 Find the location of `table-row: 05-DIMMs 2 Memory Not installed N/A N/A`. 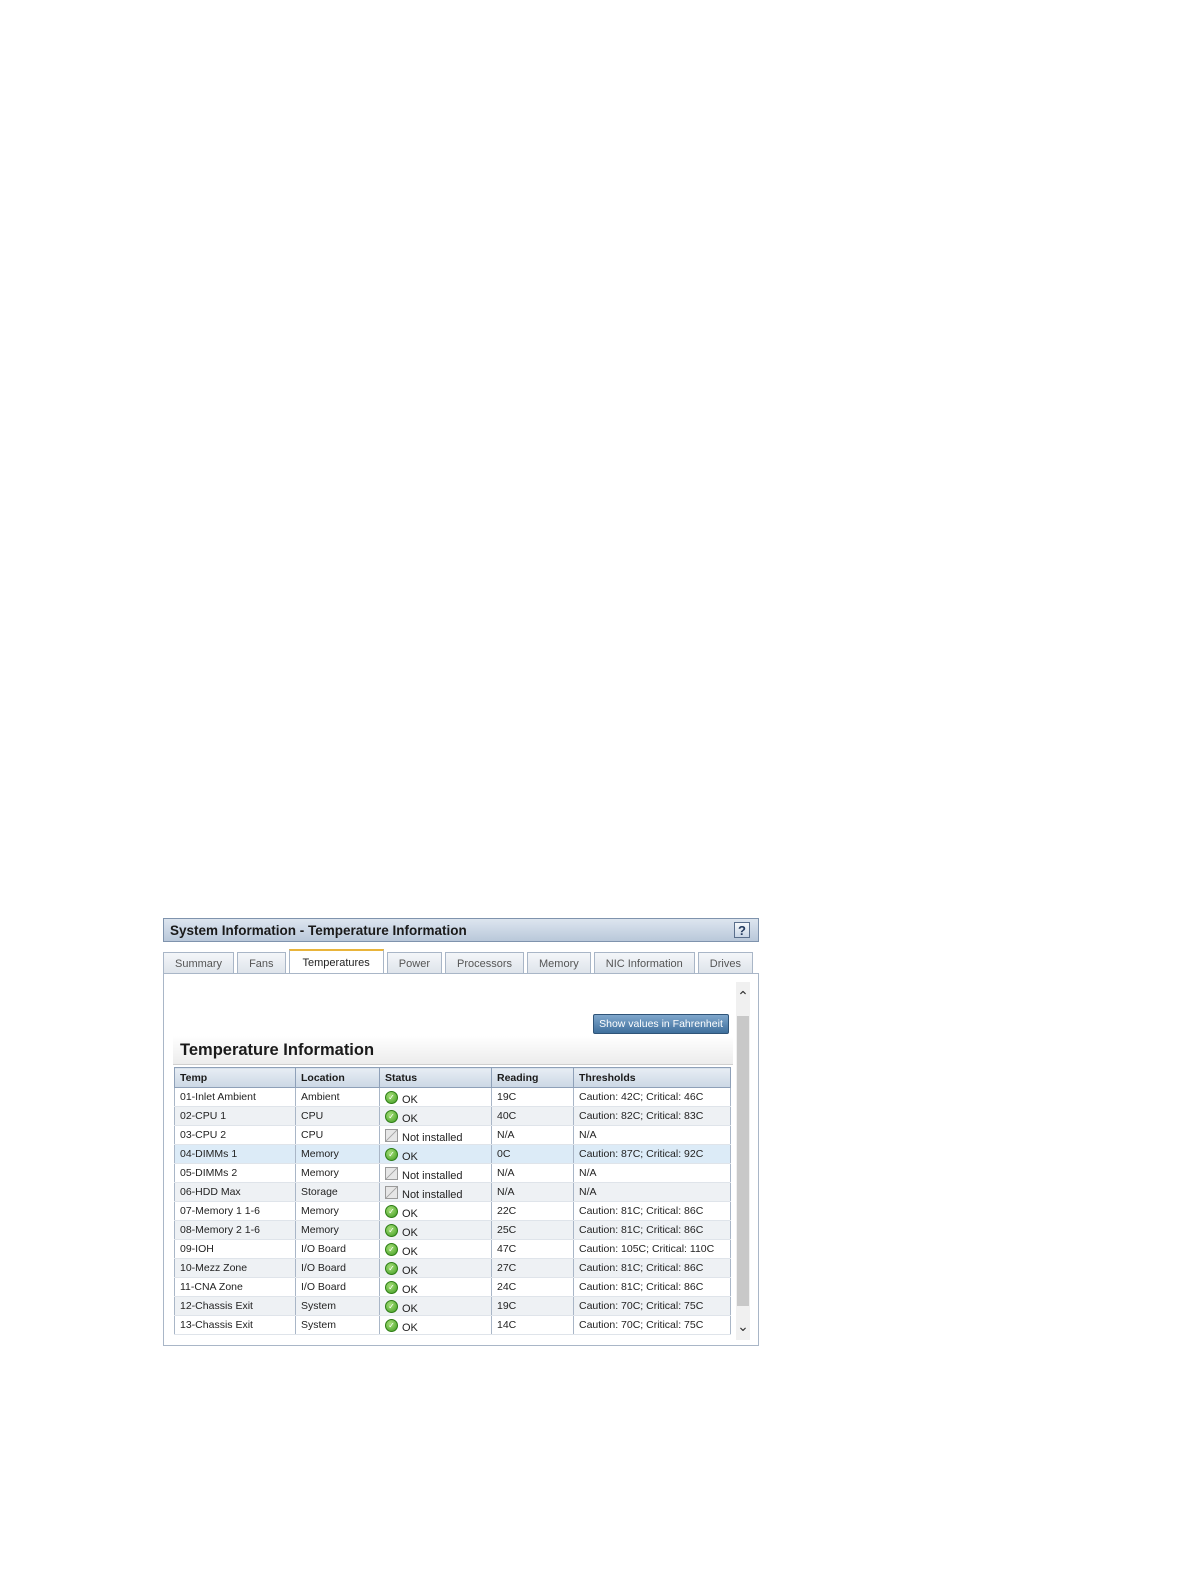

table-row: 05-DIMMs 2 Memory Not installed N/A N/A is located at coordinates (452, 1173).